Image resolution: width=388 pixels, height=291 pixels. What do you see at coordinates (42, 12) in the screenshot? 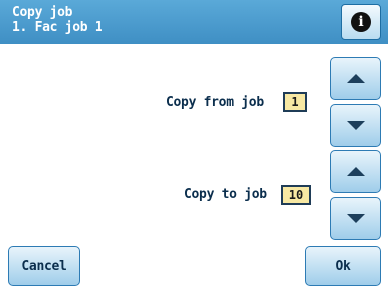
I see `page-title: Copy job` at bounding box center [42, 12].